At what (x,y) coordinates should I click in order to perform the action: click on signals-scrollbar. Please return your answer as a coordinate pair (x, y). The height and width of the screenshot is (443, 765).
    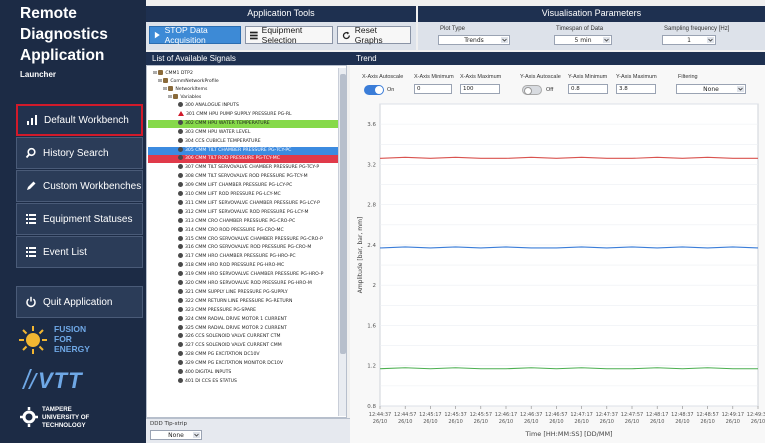
    Looking at the image, I should click on (342, 242).